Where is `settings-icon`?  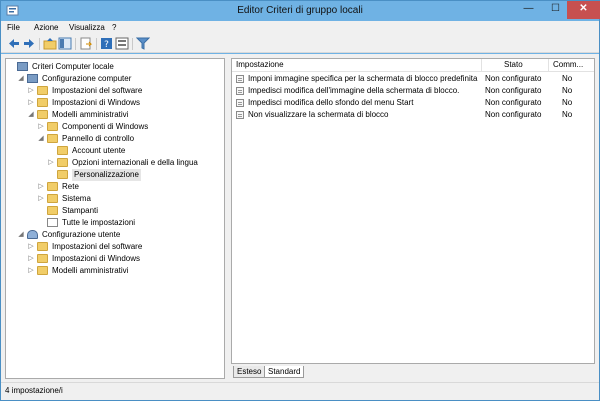 settings-icon is located at coordinates (52, 222).